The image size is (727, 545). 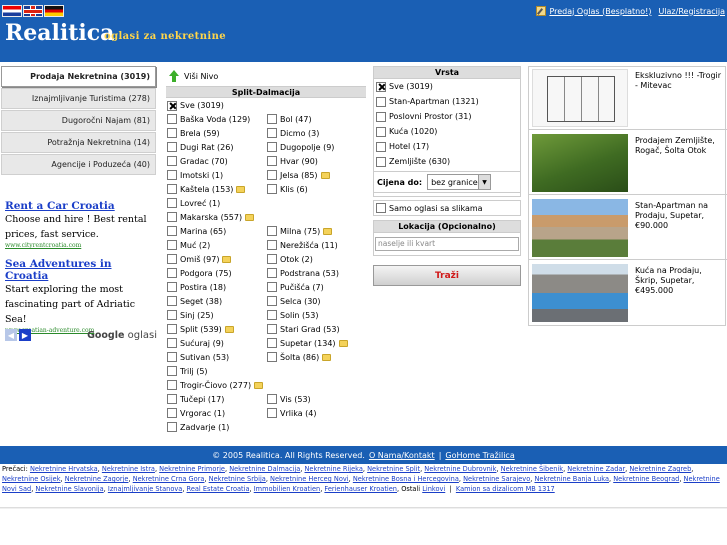 I want to click on post-ad-link: Predaj Oglas (Besplatno!), so click(x=600, y=11).